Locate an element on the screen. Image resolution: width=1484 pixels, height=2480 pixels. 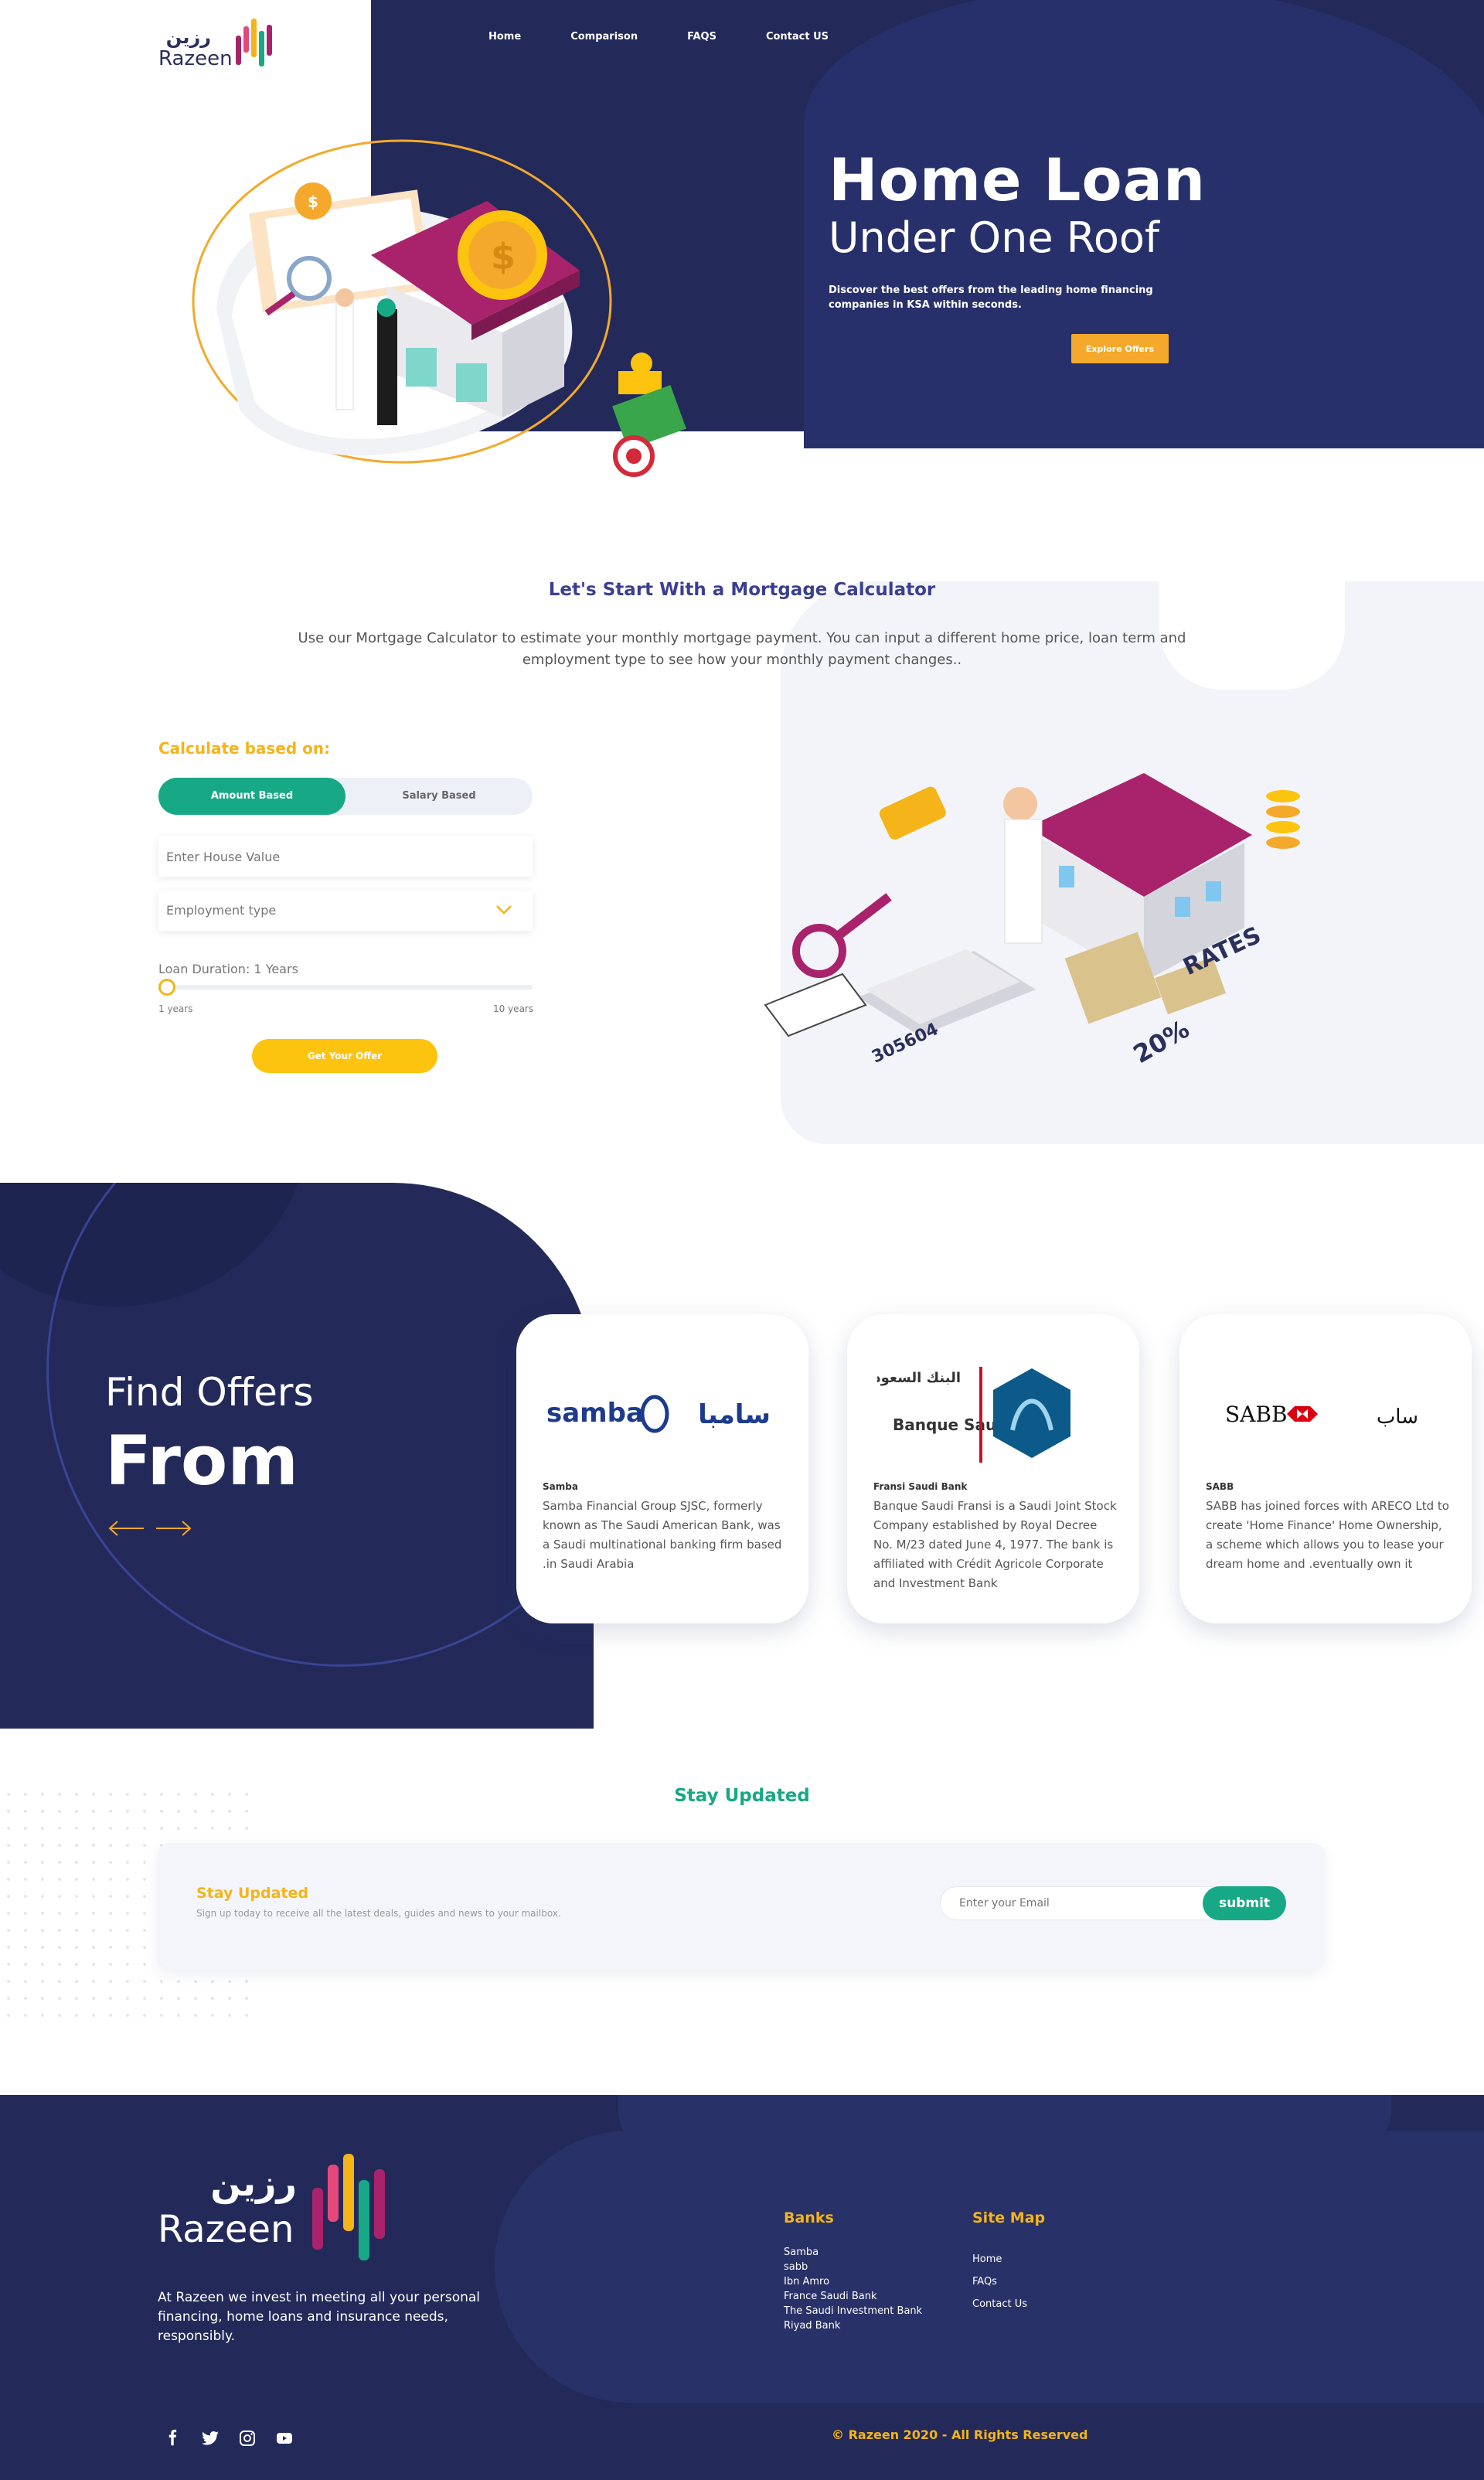
copyright-text: © Razeen 2020 - All Rights Reserved is located at coordinates (960, 2434).